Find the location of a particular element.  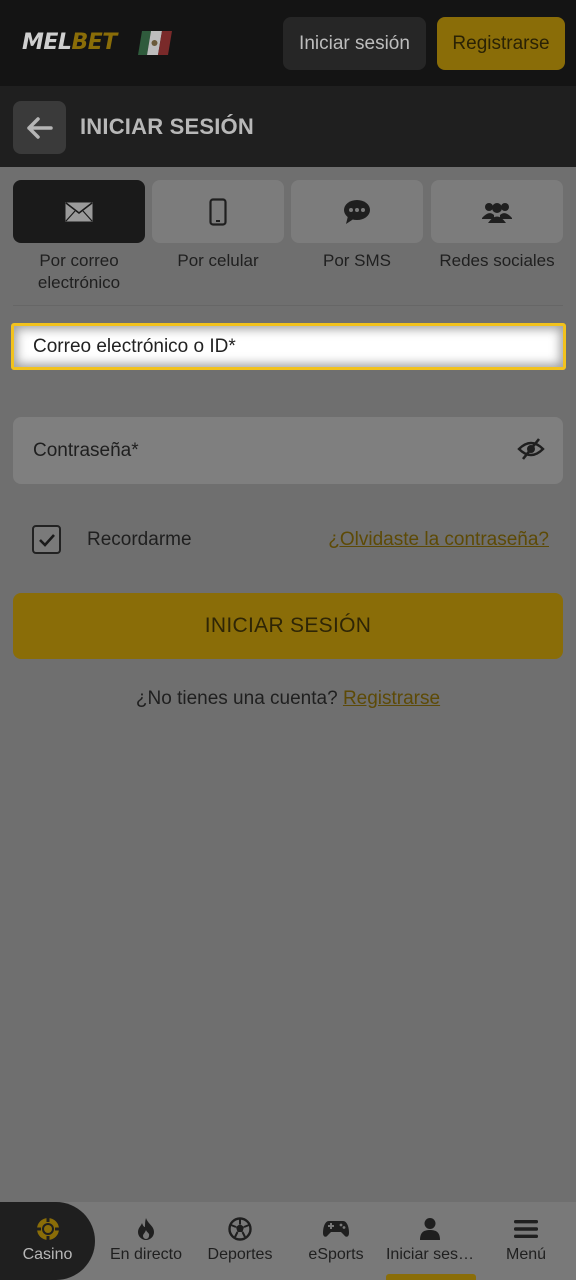

chat-bubble-icon is located at coordinates (357, 211).